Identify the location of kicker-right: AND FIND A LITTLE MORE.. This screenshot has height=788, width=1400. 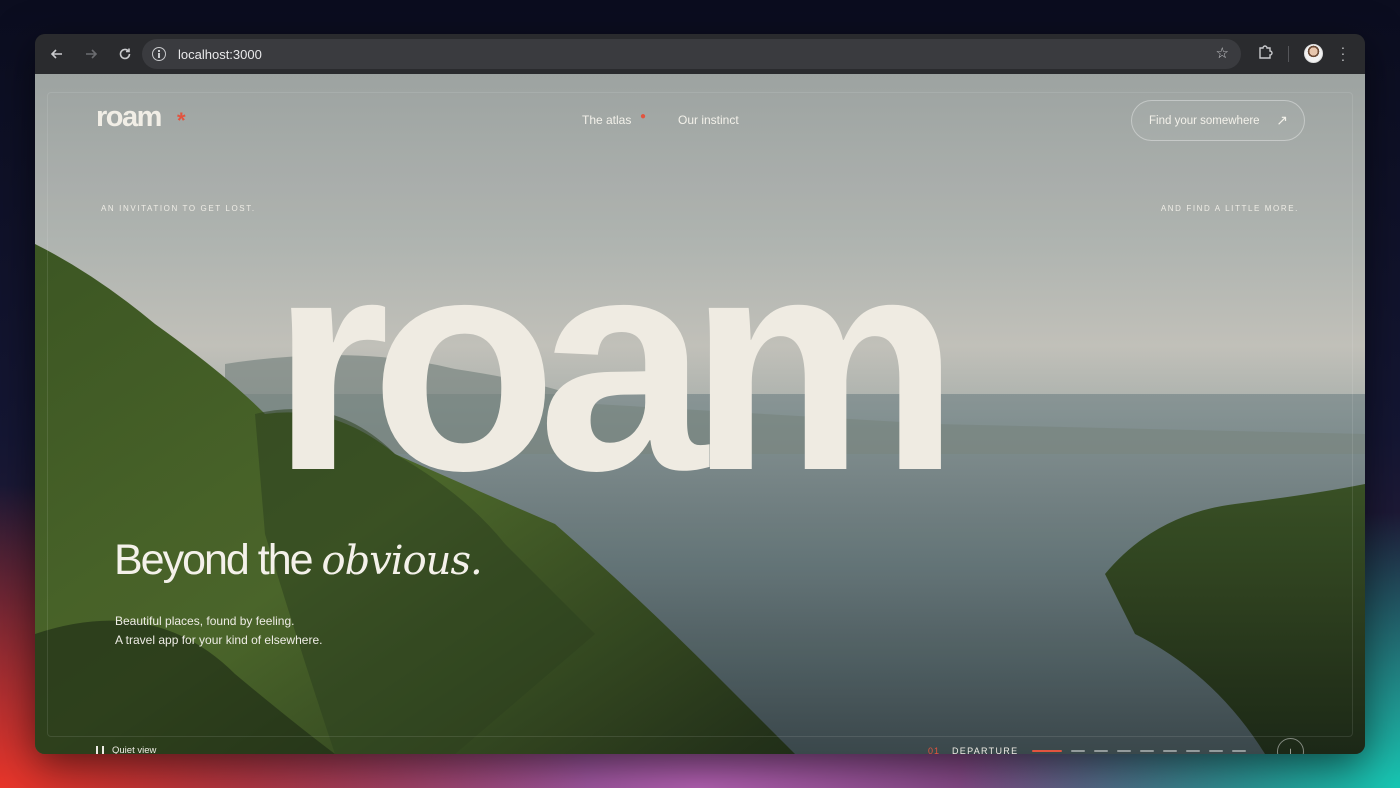
(1229, 208).